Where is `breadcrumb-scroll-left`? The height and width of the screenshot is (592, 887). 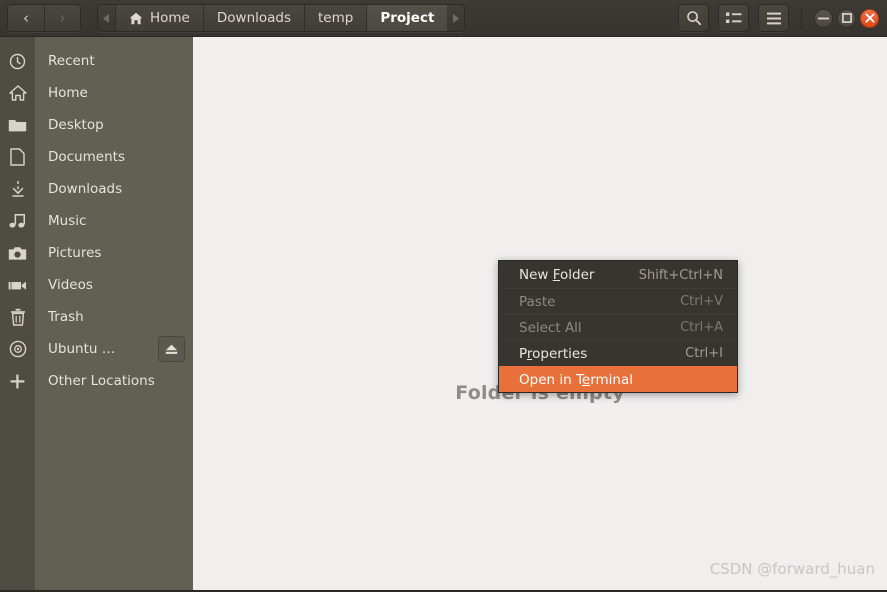 breadcrumb-scroll-left is located at coordinates (106, 18).